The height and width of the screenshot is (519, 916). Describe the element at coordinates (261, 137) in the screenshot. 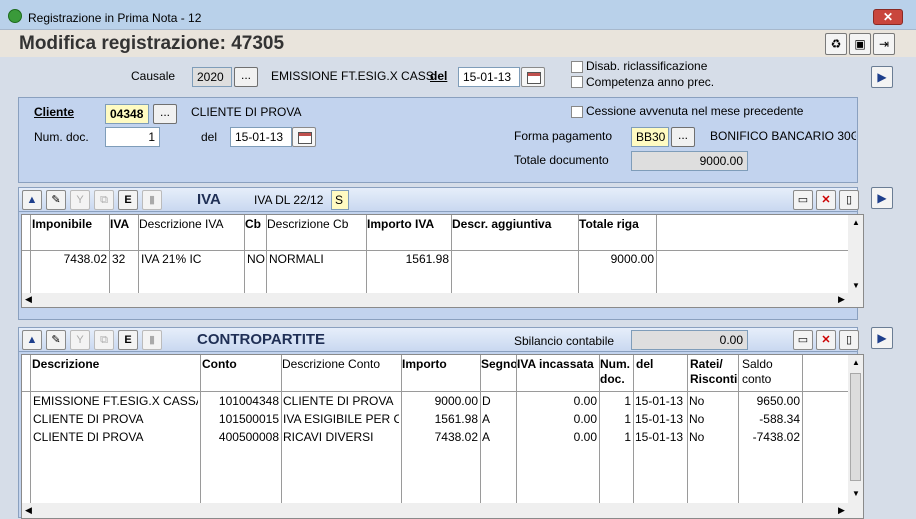

I see `doc-date-field: 15-01-13` at that location.